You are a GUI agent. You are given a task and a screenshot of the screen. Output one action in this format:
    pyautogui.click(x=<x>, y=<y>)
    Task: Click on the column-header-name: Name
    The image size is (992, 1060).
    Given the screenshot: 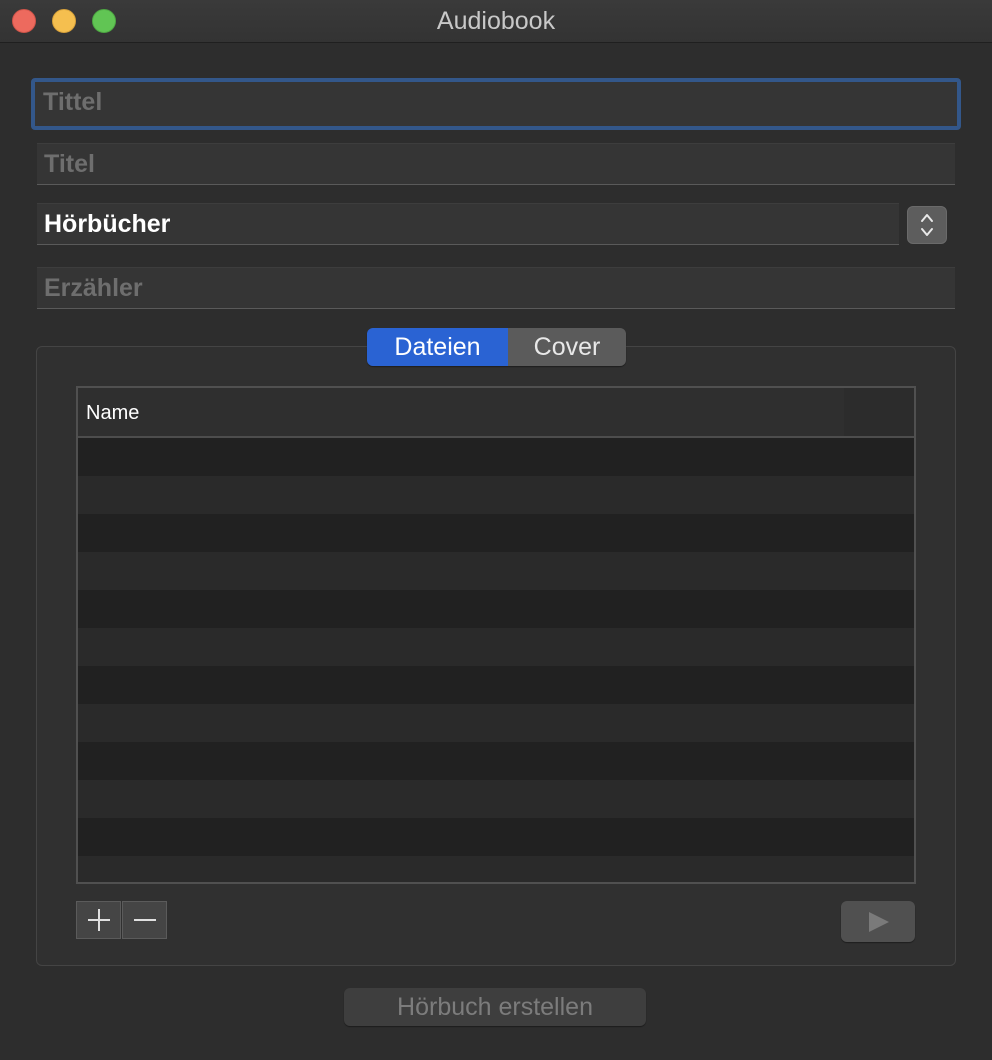 What is the action you would take?
    pyautogui.click(x=112, y=413)
    